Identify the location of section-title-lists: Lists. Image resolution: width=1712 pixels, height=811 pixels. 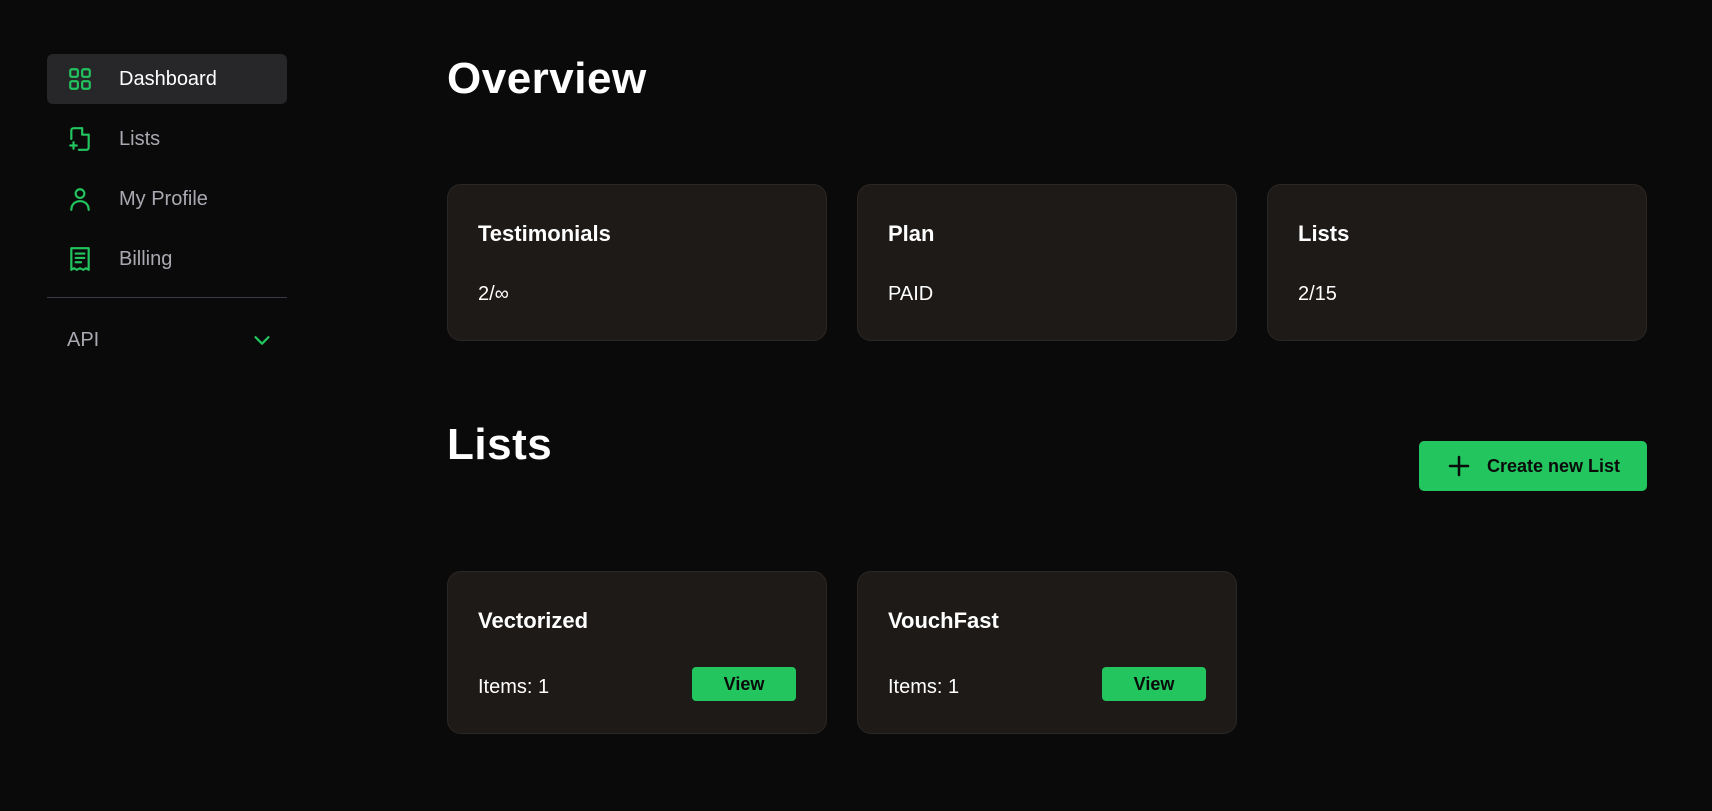
(500, 444).